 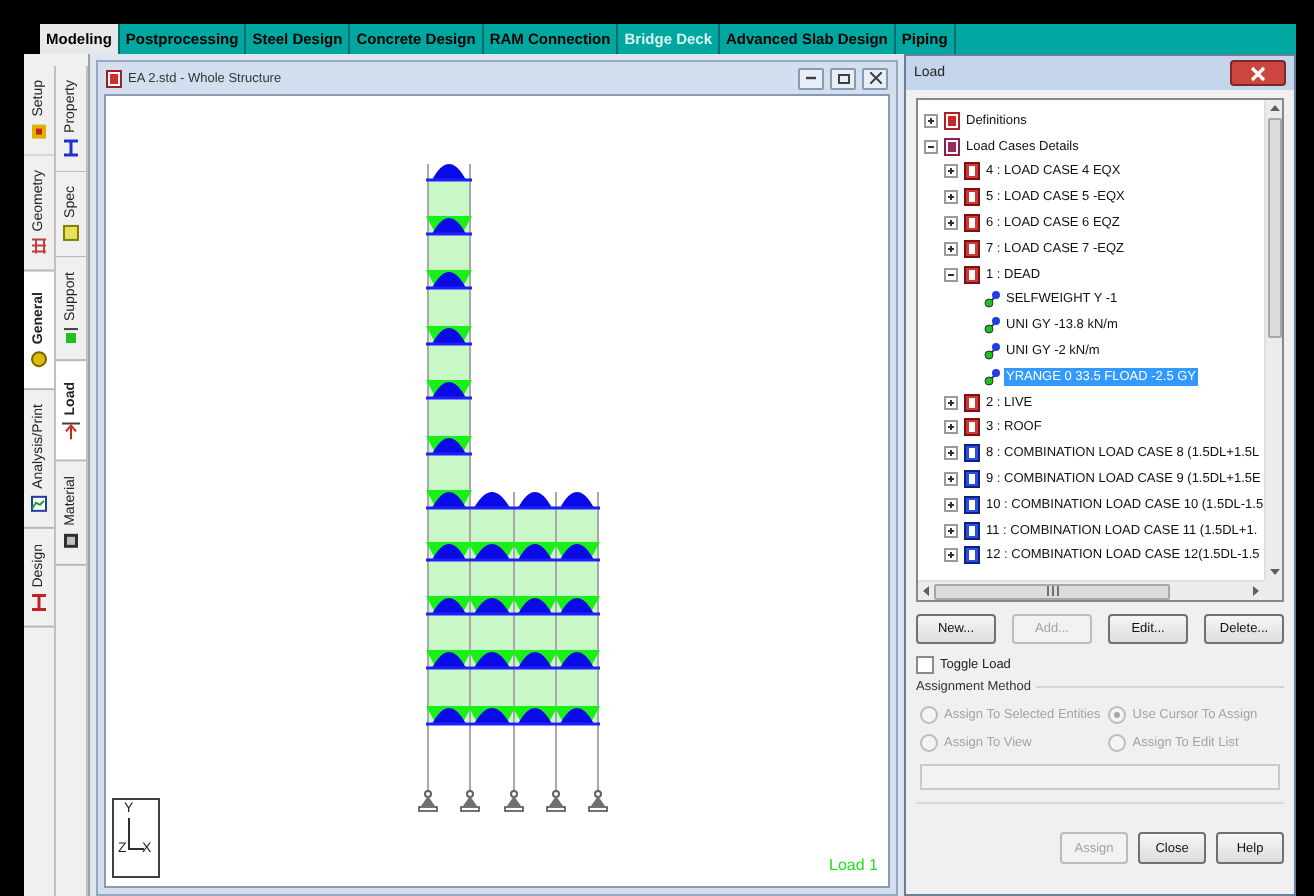 I want to click on left-arrow-icon, so click(x=926, y=591).